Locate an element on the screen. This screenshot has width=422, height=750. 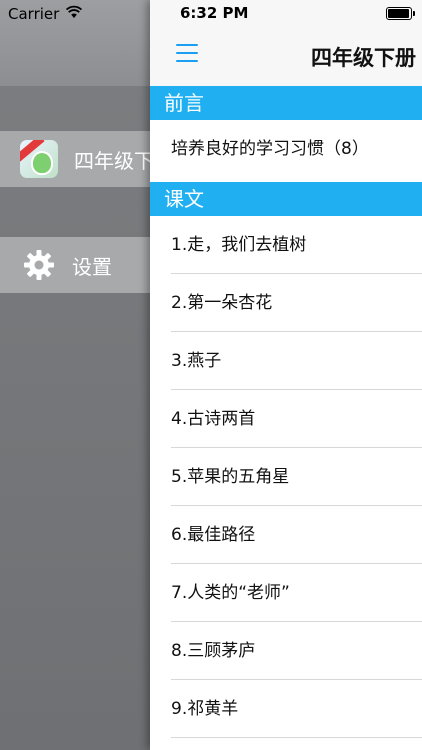
list-item: 8.三顾茅庐 is located at coordinates (286, 651).